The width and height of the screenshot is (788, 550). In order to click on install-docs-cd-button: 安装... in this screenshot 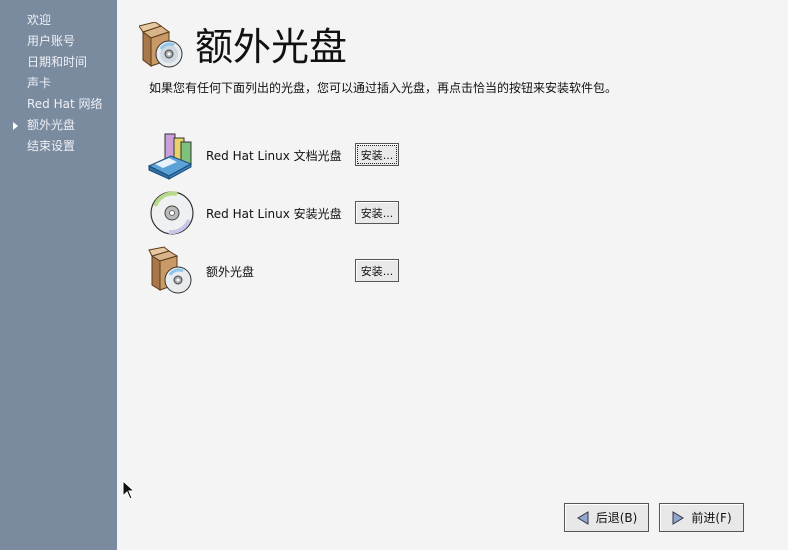, I will do `click(377, 154)`.